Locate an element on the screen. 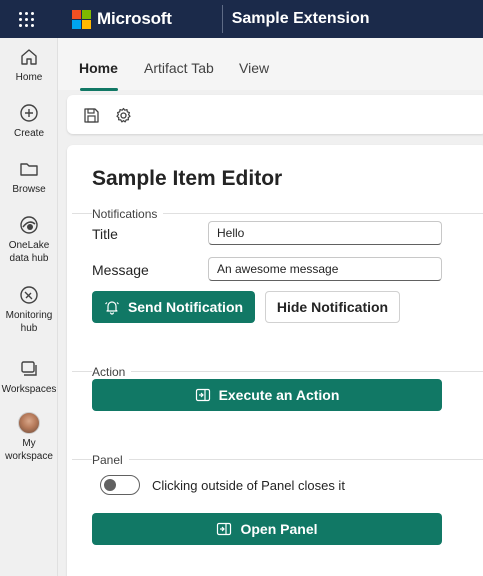 This screenshot has height=576, width=483. onelake-icon is located at coordinates (29, 225).